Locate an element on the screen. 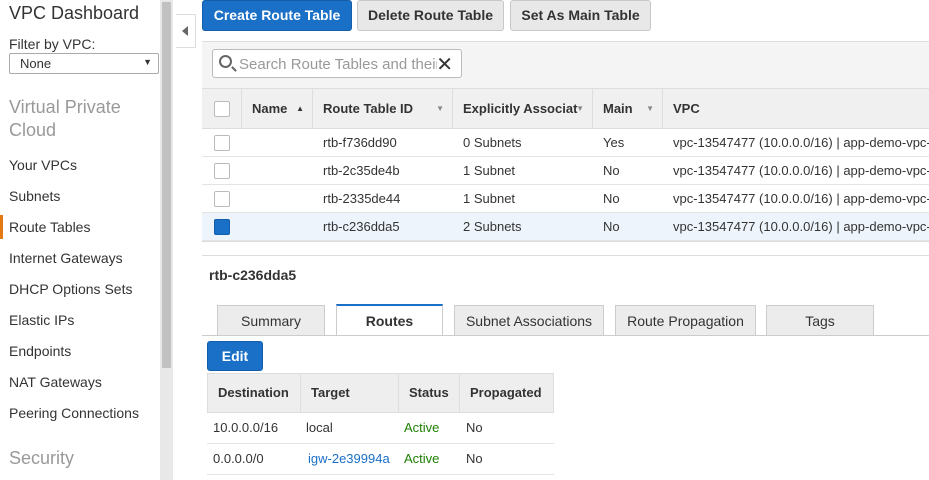 This screenshot has height=480, width=929. section-virtual-private-cloud: Virtual Private Cloud is located at coordinates (65, 118).